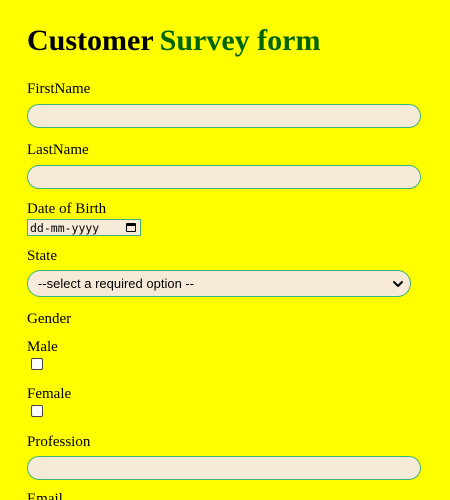 Image resolution: width=450 pixels, height=500 pixels. Describe the element at coordinates (37, 411) in the screenshot. I see `female-checkbox` at that location.